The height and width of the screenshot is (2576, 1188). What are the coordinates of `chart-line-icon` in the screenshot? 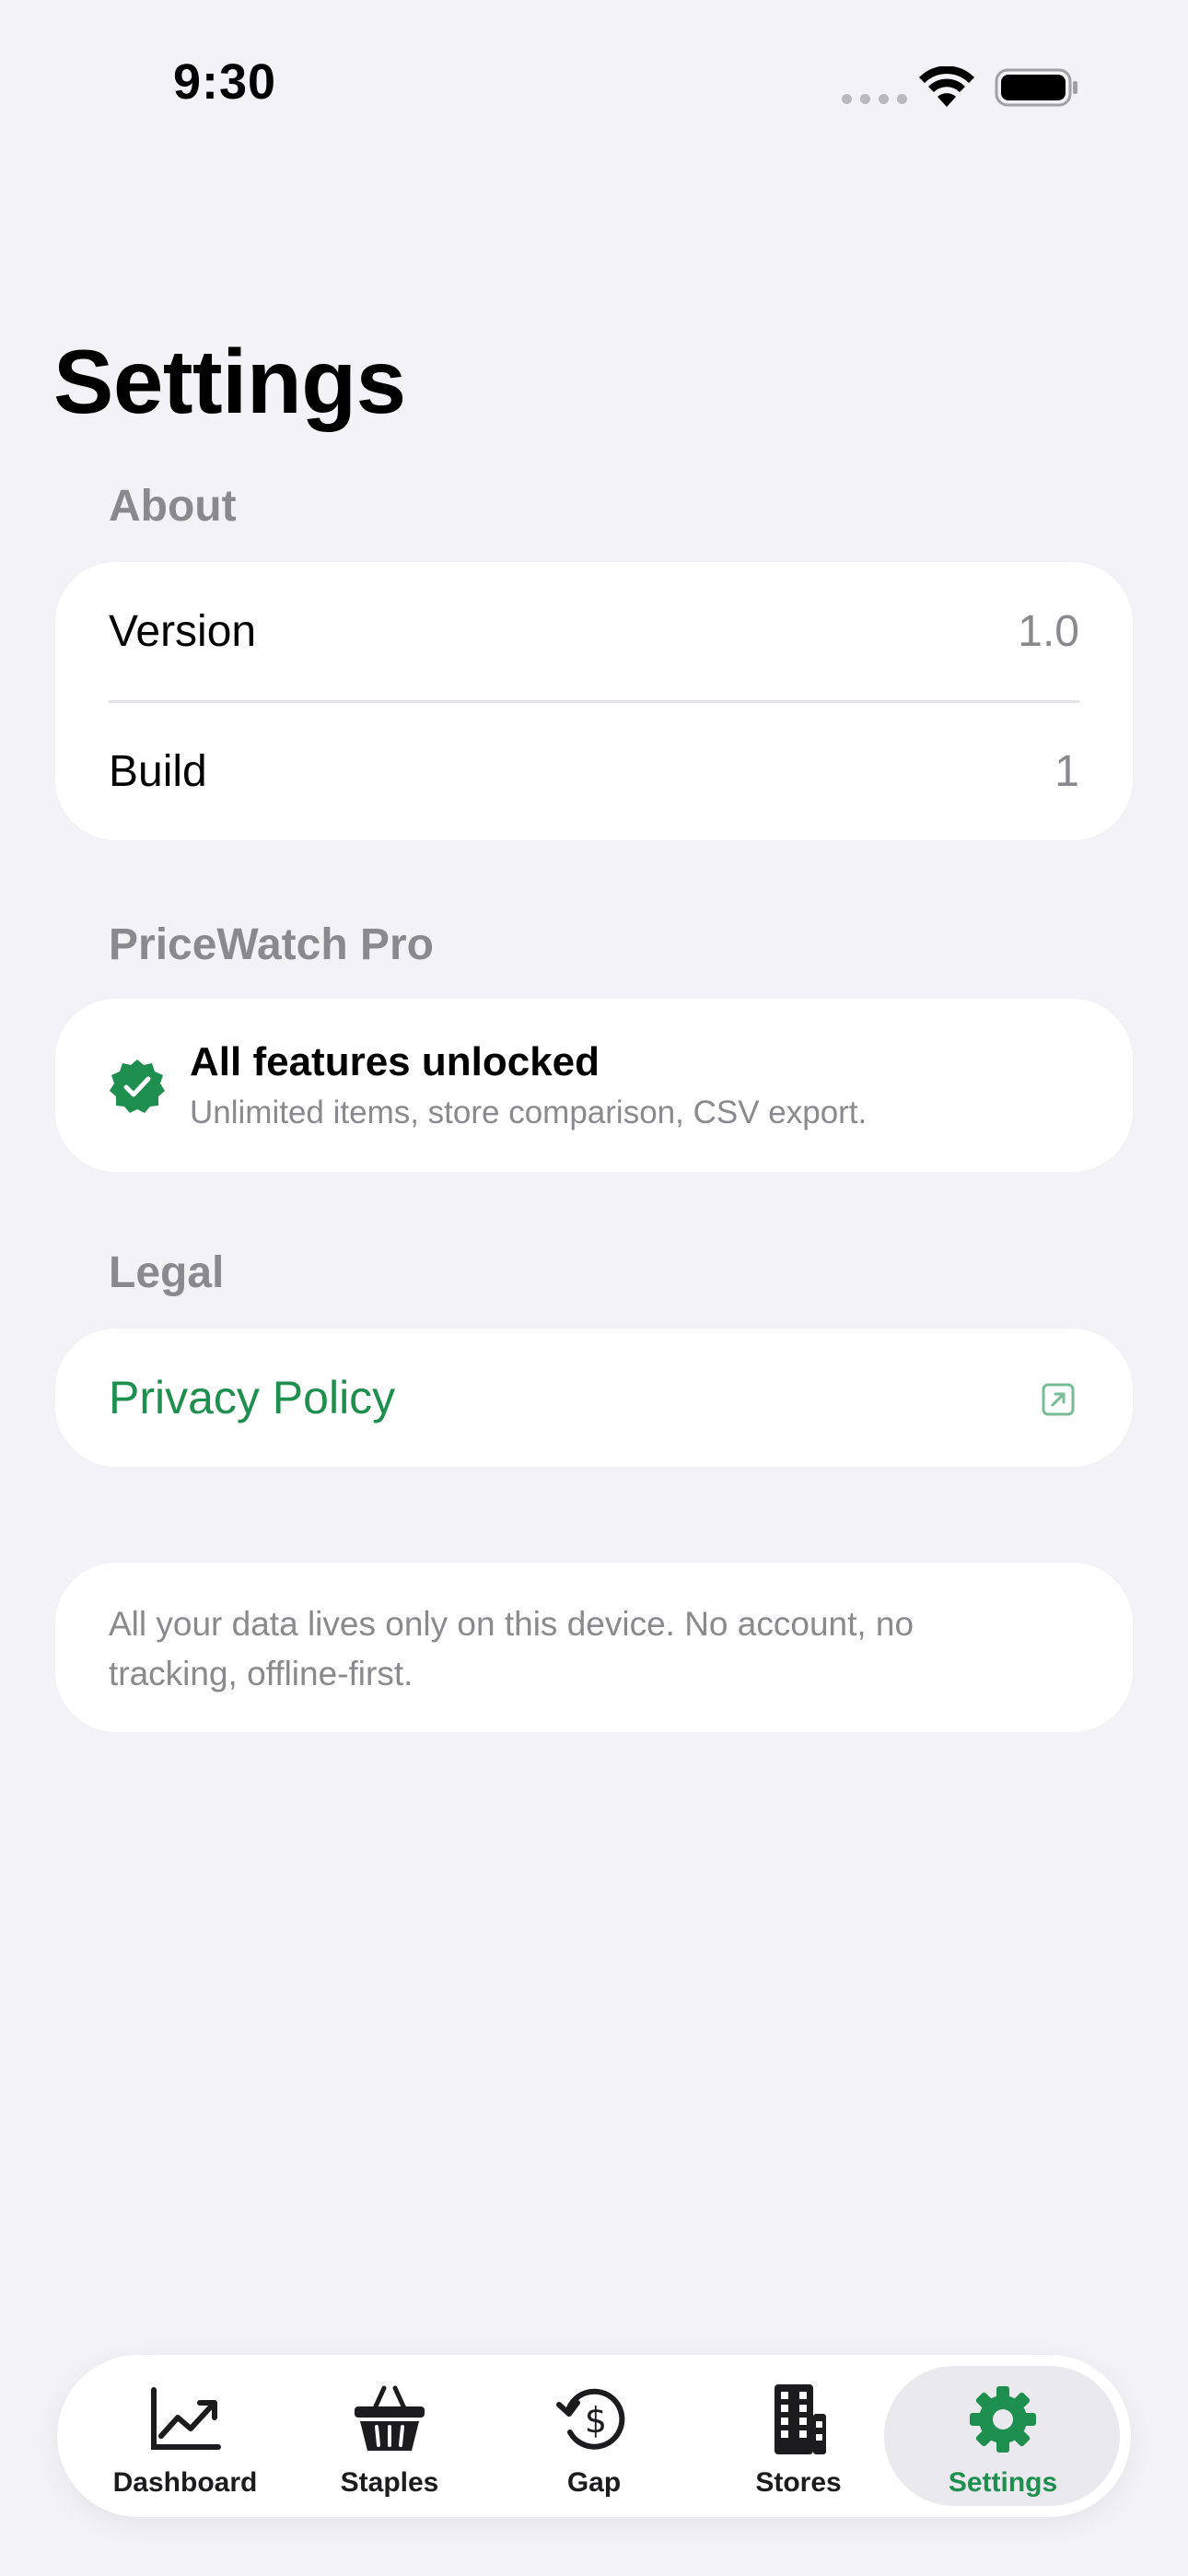 It's located at (186, 2418).